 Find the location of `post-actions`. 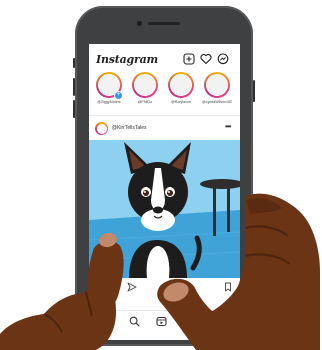

post-actions is located at coordinates (164, 289).